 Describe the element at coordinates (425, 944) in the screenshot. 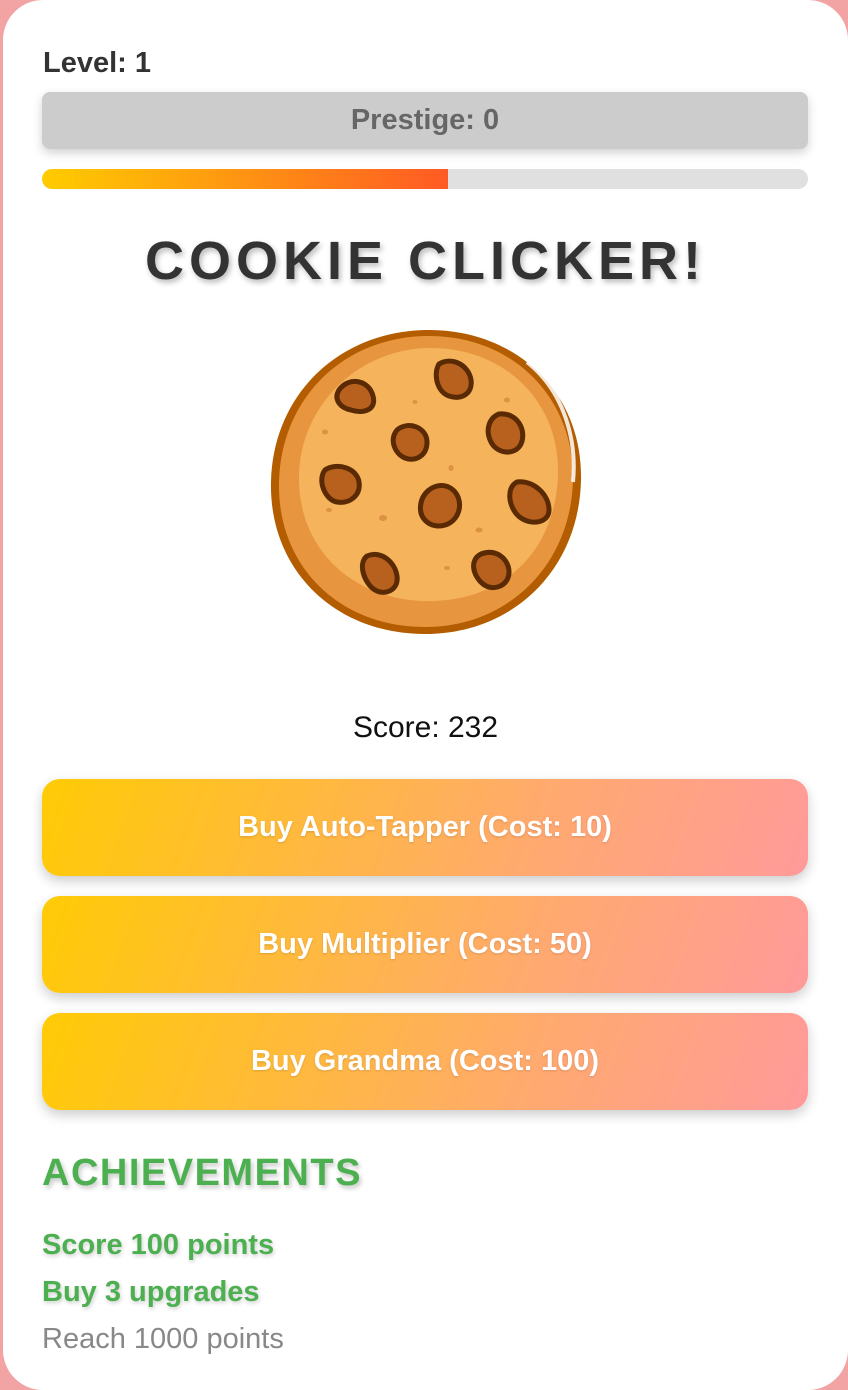

I see `buy-multiplier-button: Buy Multiplier (Cost: 50)` at that location.